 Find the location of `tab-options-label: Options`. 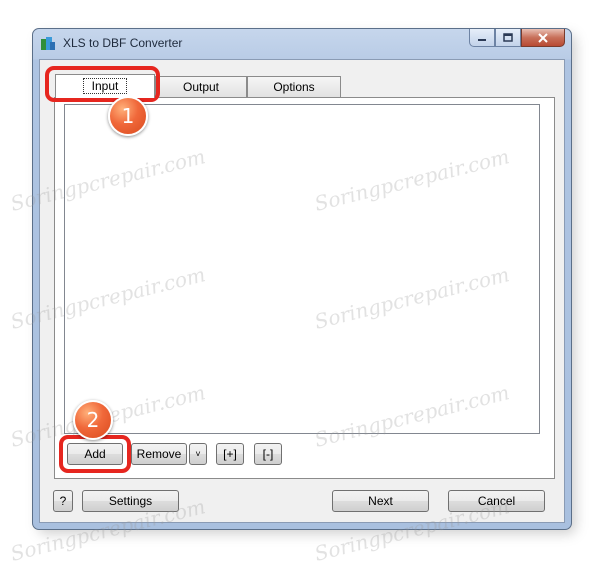

tab-options-label: Options is located at coordinates (294, 87).